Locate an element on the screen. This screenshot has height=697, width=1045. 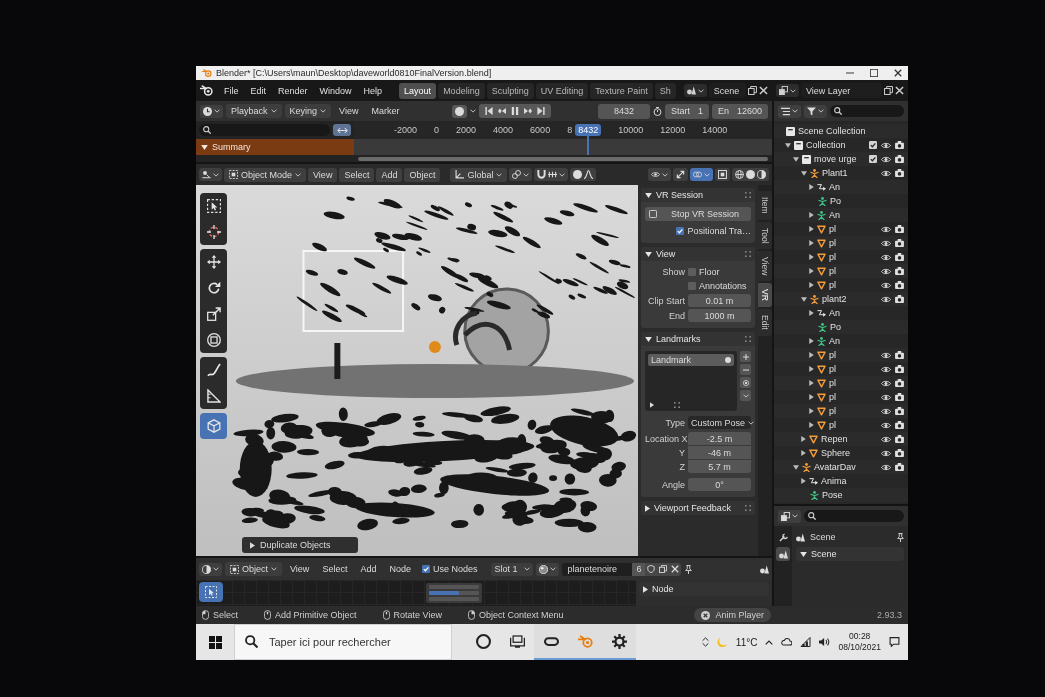
panel-header: VR Session is located at coordinates (698, 195).